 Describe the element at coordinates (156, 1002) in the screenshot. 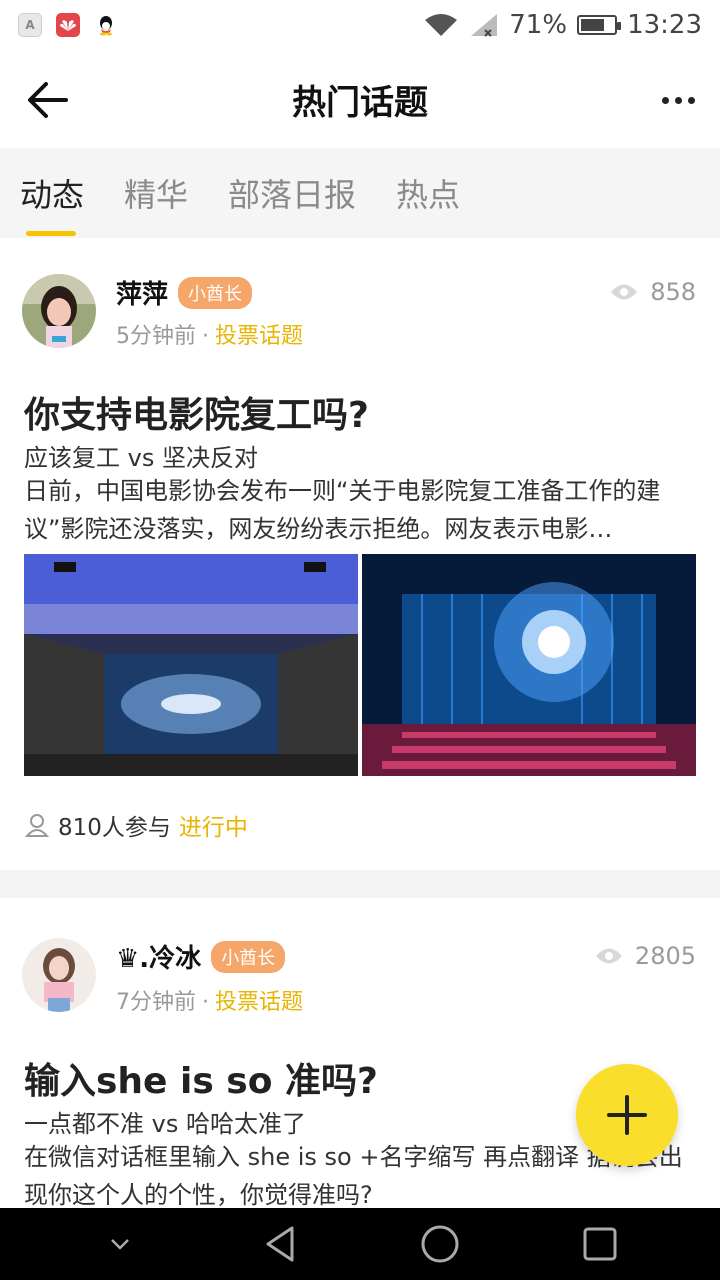

I see `post-time: 7分钟前` at that location.